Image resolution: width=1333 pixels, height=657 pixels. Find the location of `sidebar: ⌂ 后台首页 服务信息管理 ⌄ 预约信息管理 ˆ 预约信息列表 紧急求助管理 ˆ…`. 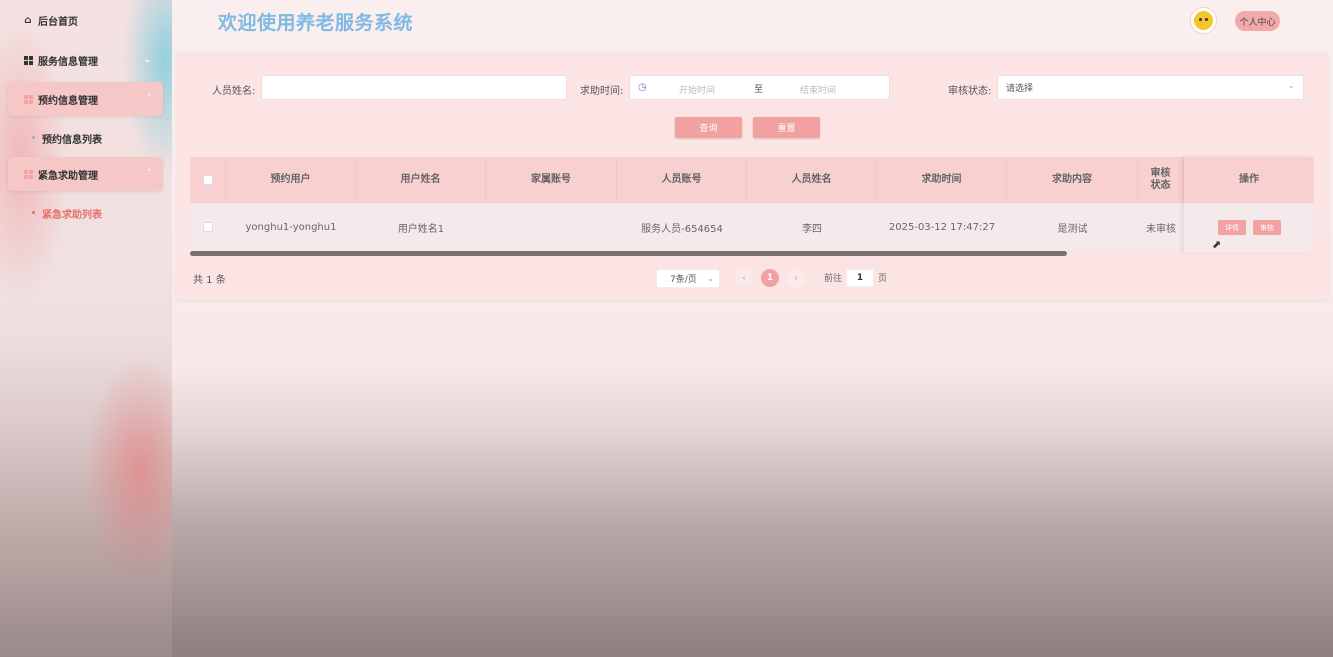

sidebar: ⌂ 后台首页 服务信息管理 ⌄ 预约信息管理 ˆ 预约信息列表 紧急求助管理 ˆ… is located at coordinates (86, 328).